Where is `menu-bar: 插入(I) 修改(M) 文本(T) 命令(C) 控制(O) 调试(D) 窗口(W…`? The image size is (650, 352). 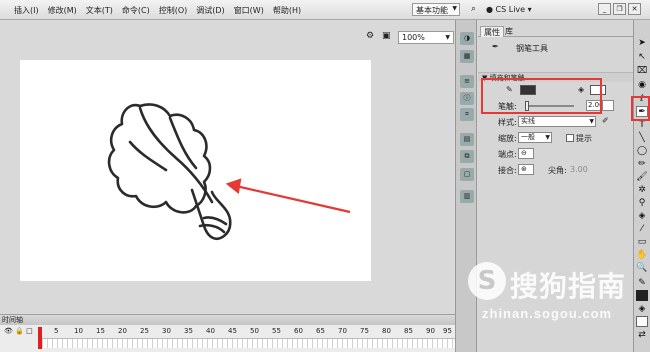 menu-bar: 插入(I) 修改(M) 文本(T) 命令(C) 控制(O) 调试(D) 窗口(W… is located at coordinates (325, 10).